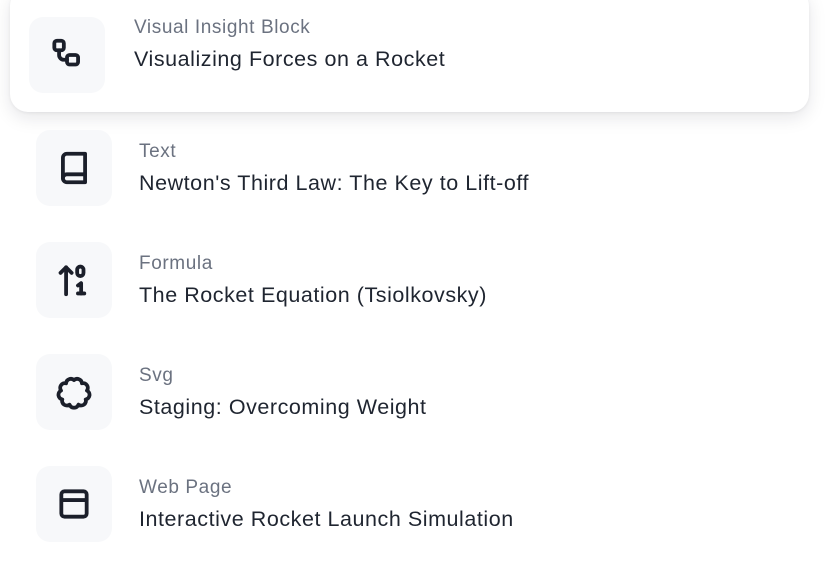 The image size is (828, 562). What do you see at coordinates (334, 183) in the screenshot?
I see `item-title: Newton's Third Law: The Key to Lift-off` at bounding box center [334, 183].